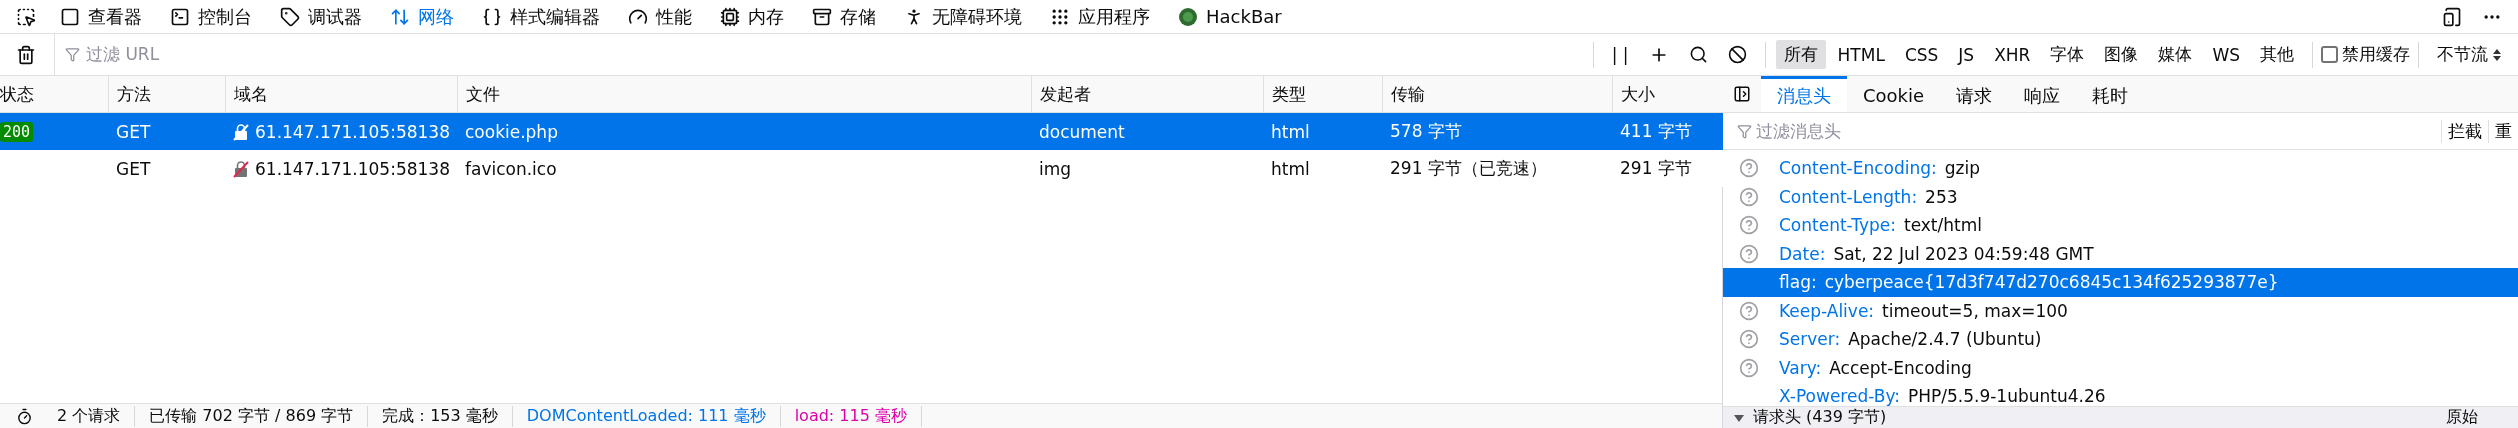 The image size is (2518, 428). What do you see at coordinates (1798, 282) in the screenshot?
I see `header-name: flag:` at bounding box center [1798, 282].